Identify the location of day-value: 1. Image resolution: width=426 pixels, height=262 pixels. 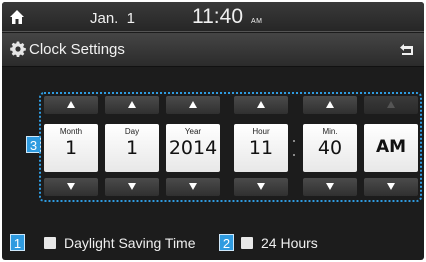
(132, 148).